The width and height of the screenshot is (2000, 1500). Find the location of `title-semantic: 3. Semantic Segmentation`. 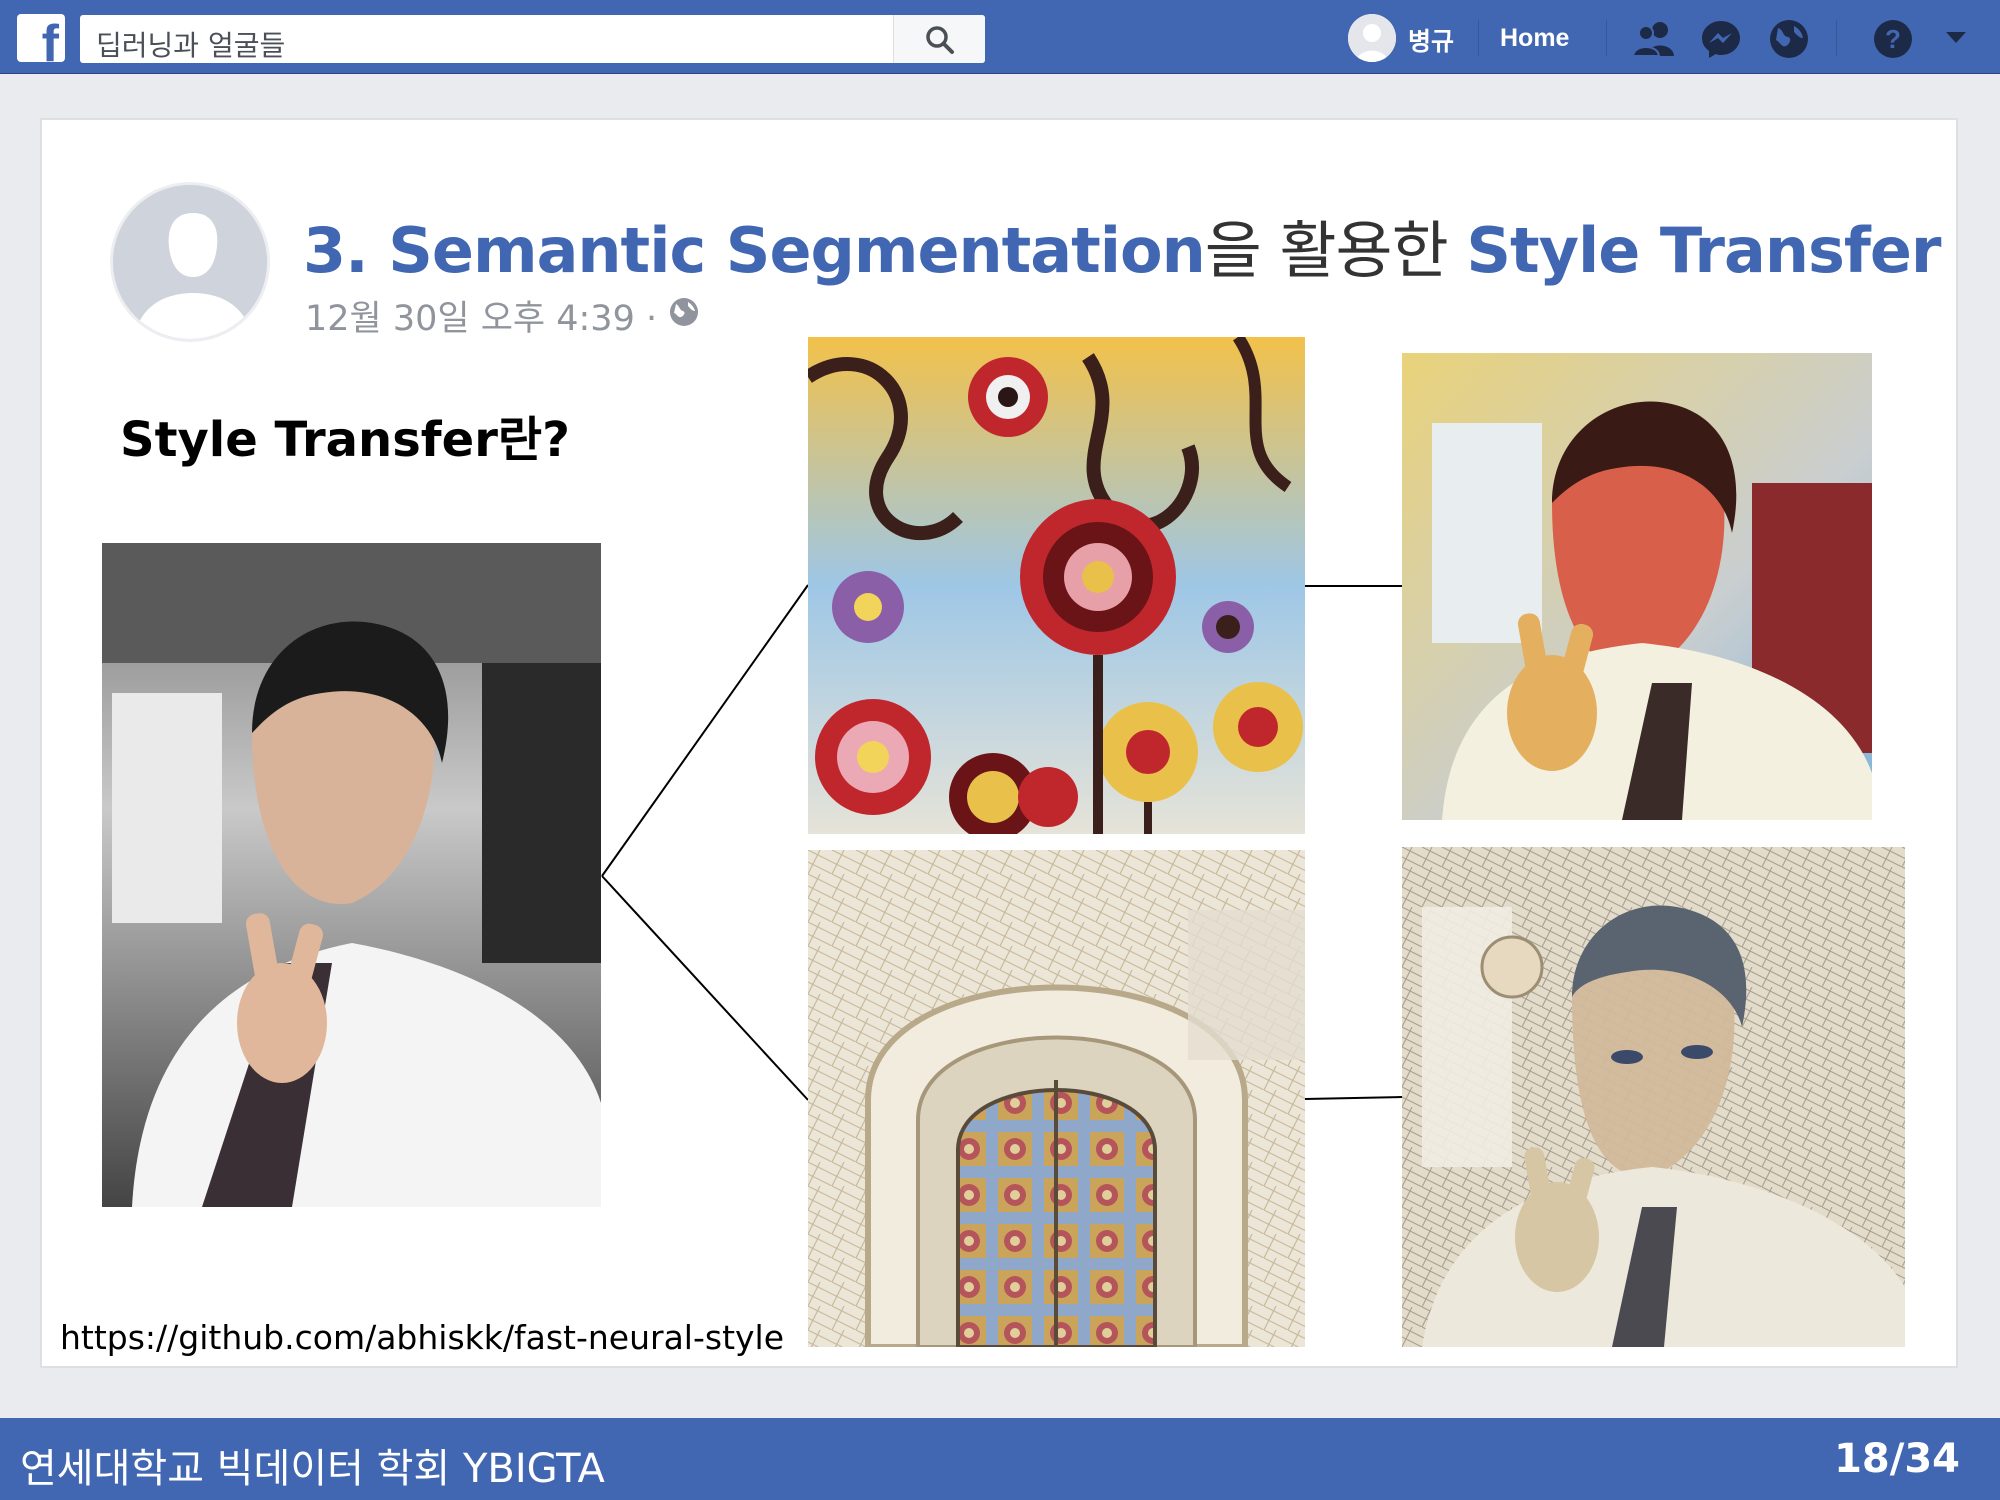

title-semantic: 3. Semantic Segmentation is located at coordinates (754, 250).